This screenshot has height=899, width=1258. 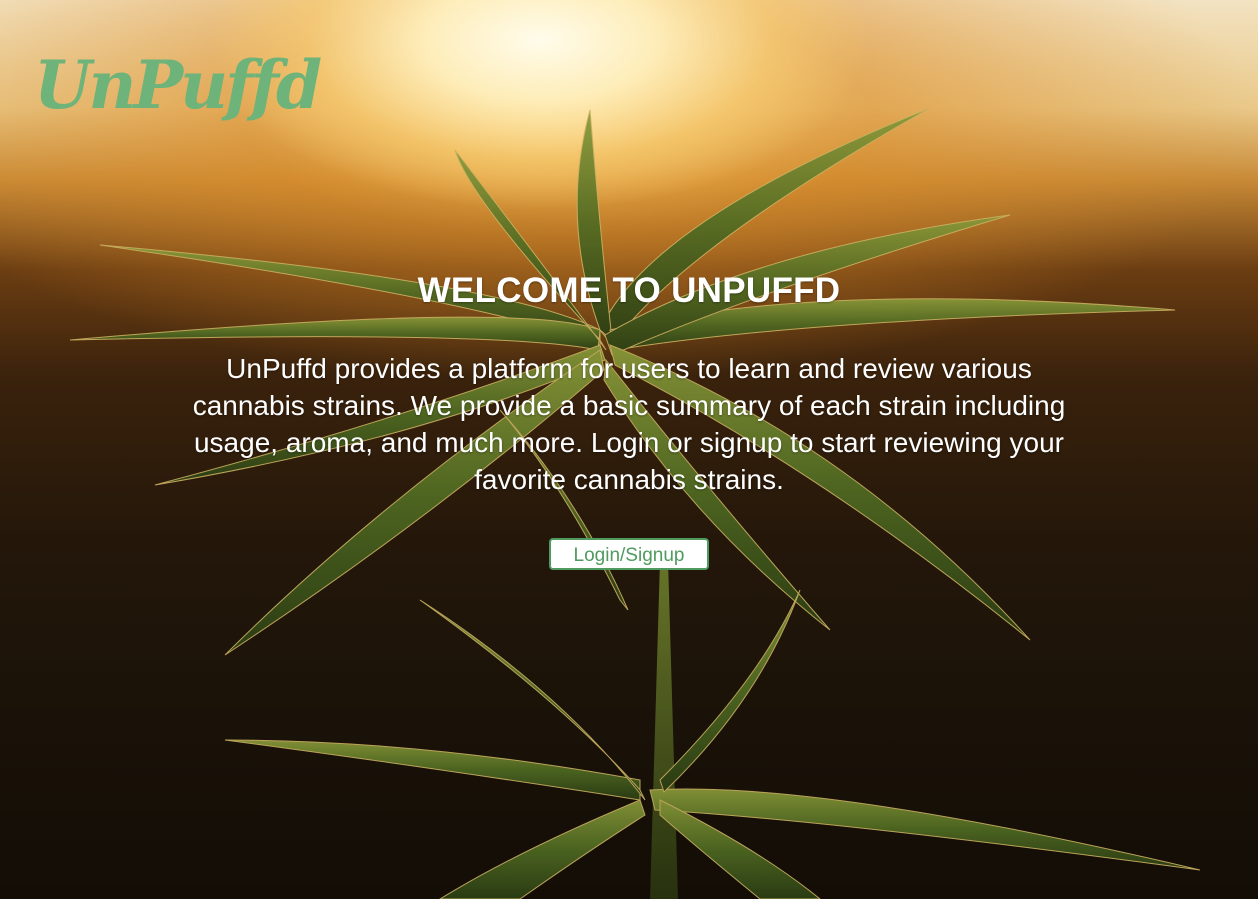 What do you see at coordinates (178, 85) in the screenshot?
I see `unpuffd-logo: UnPuffd` at bounding box center [178, 85].